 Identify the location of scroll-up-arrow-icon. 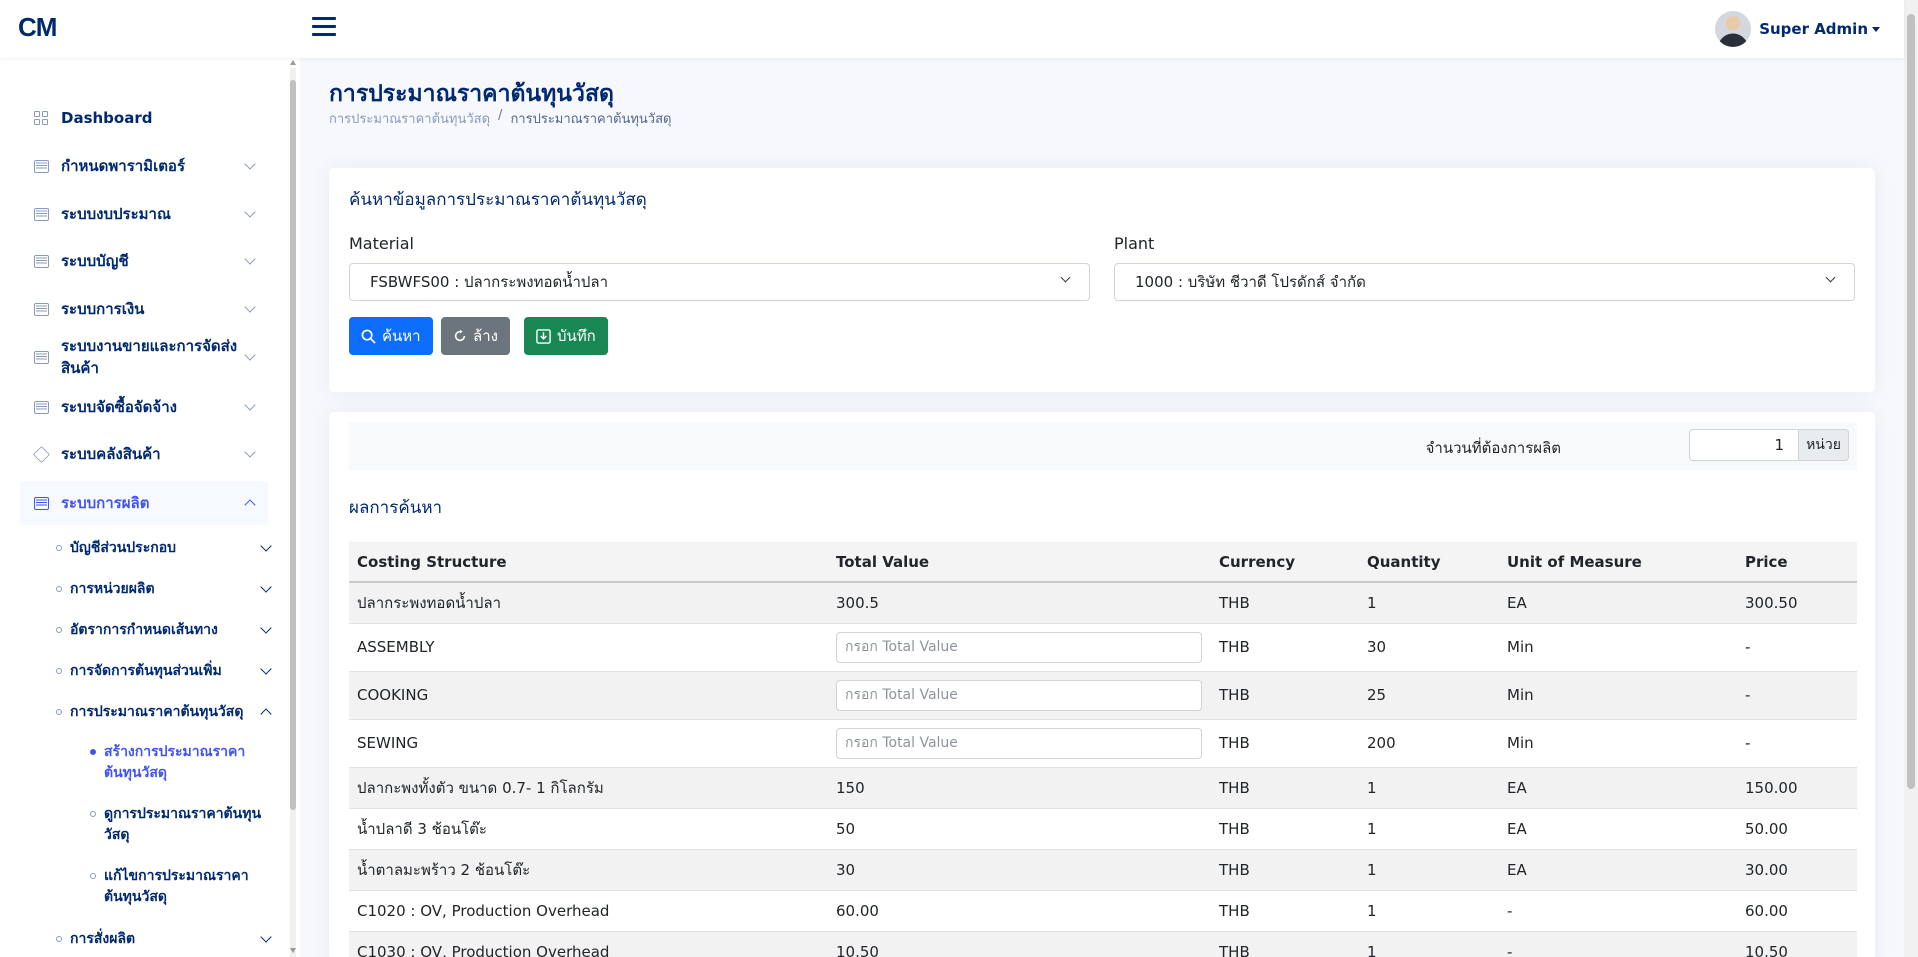
(293, 62).